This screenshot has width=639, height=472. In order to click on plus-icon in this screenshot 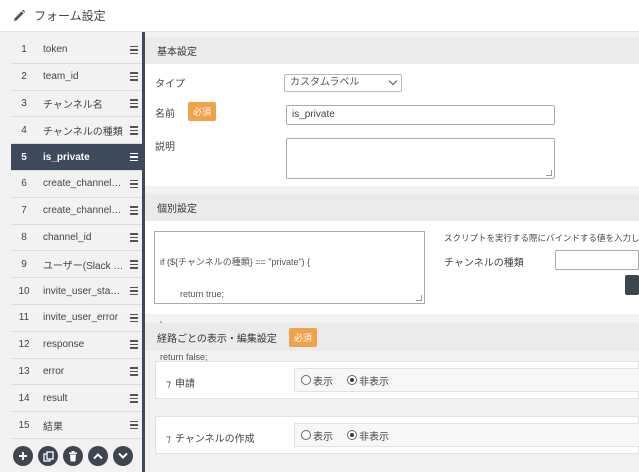, I will do `click(23, 456)`.